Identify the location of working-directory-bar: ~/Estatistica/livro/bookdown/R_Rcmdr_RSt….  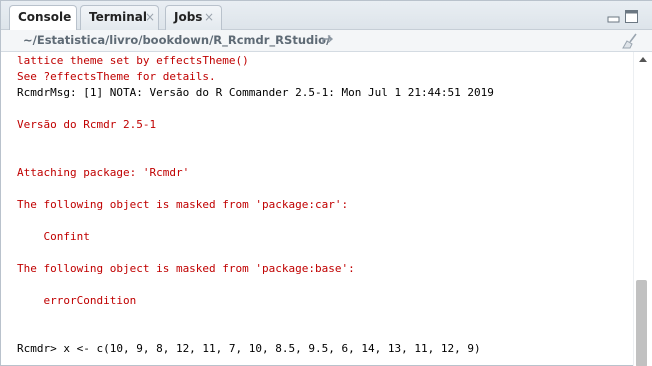
(326, 41).